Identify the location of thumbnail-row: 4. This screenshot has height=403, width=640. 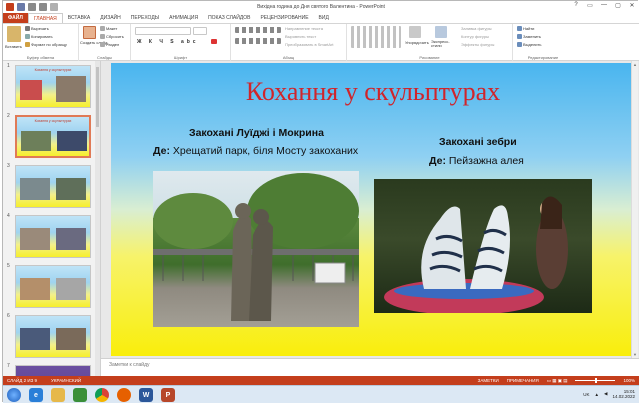
(51, 235).